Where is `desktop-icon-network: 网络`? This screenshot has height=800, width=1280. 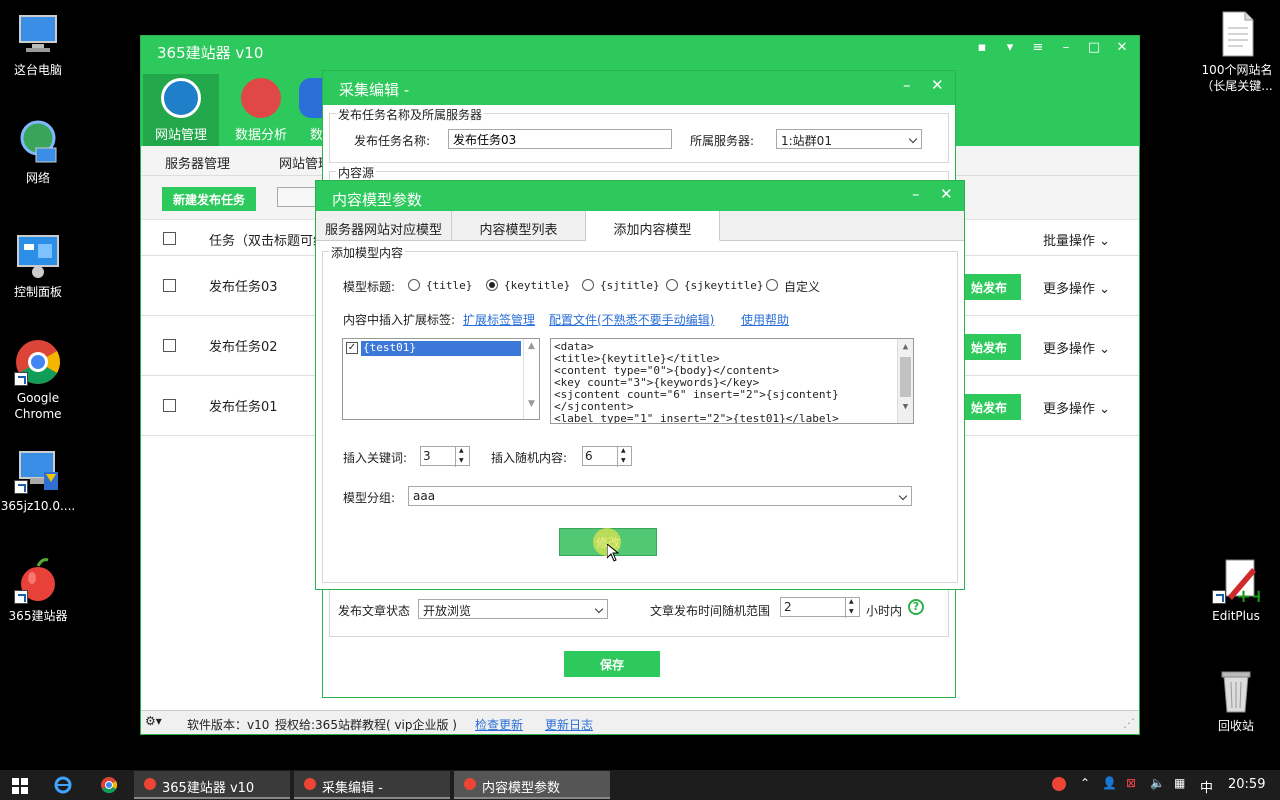 desktop-icon-network: 网络 is located at coordinates (38, 152).